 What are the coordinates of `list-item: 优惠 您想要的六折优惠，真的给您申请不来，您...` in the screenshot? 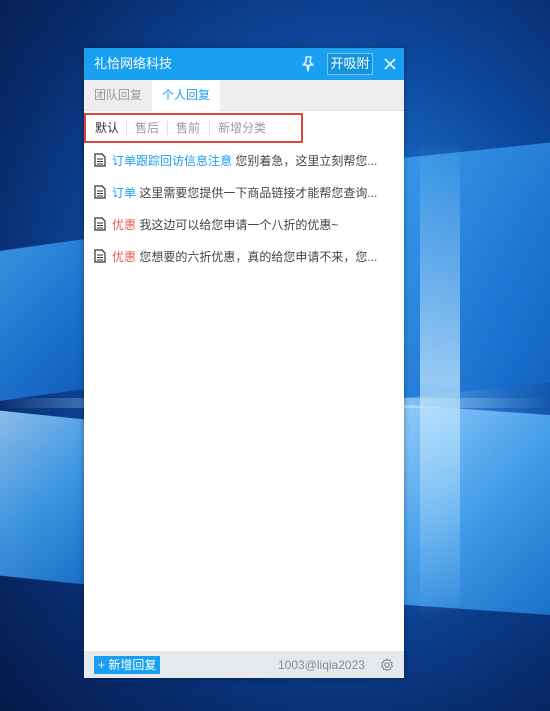 It's located at (244, 257).